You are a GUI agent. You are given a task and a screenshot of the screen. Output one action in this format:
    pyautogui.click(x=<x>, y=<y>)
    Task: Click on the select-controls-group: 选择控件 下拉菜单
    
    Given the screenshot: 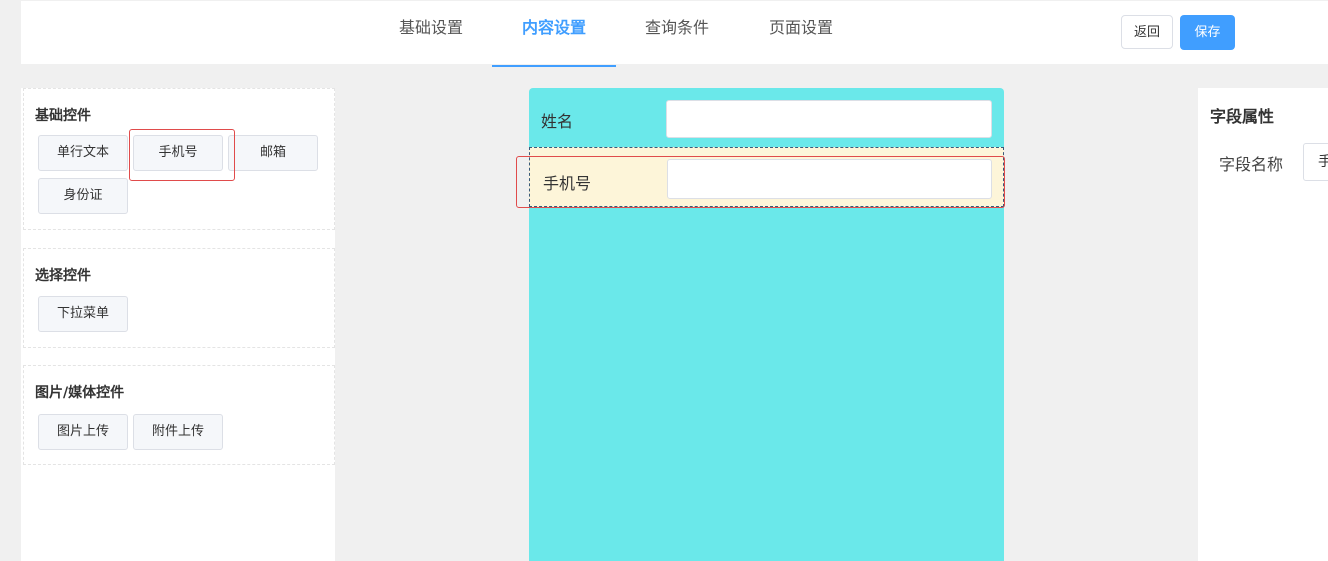 What is the action you would take?
    pyautogui.click(x=179, y=298)
    